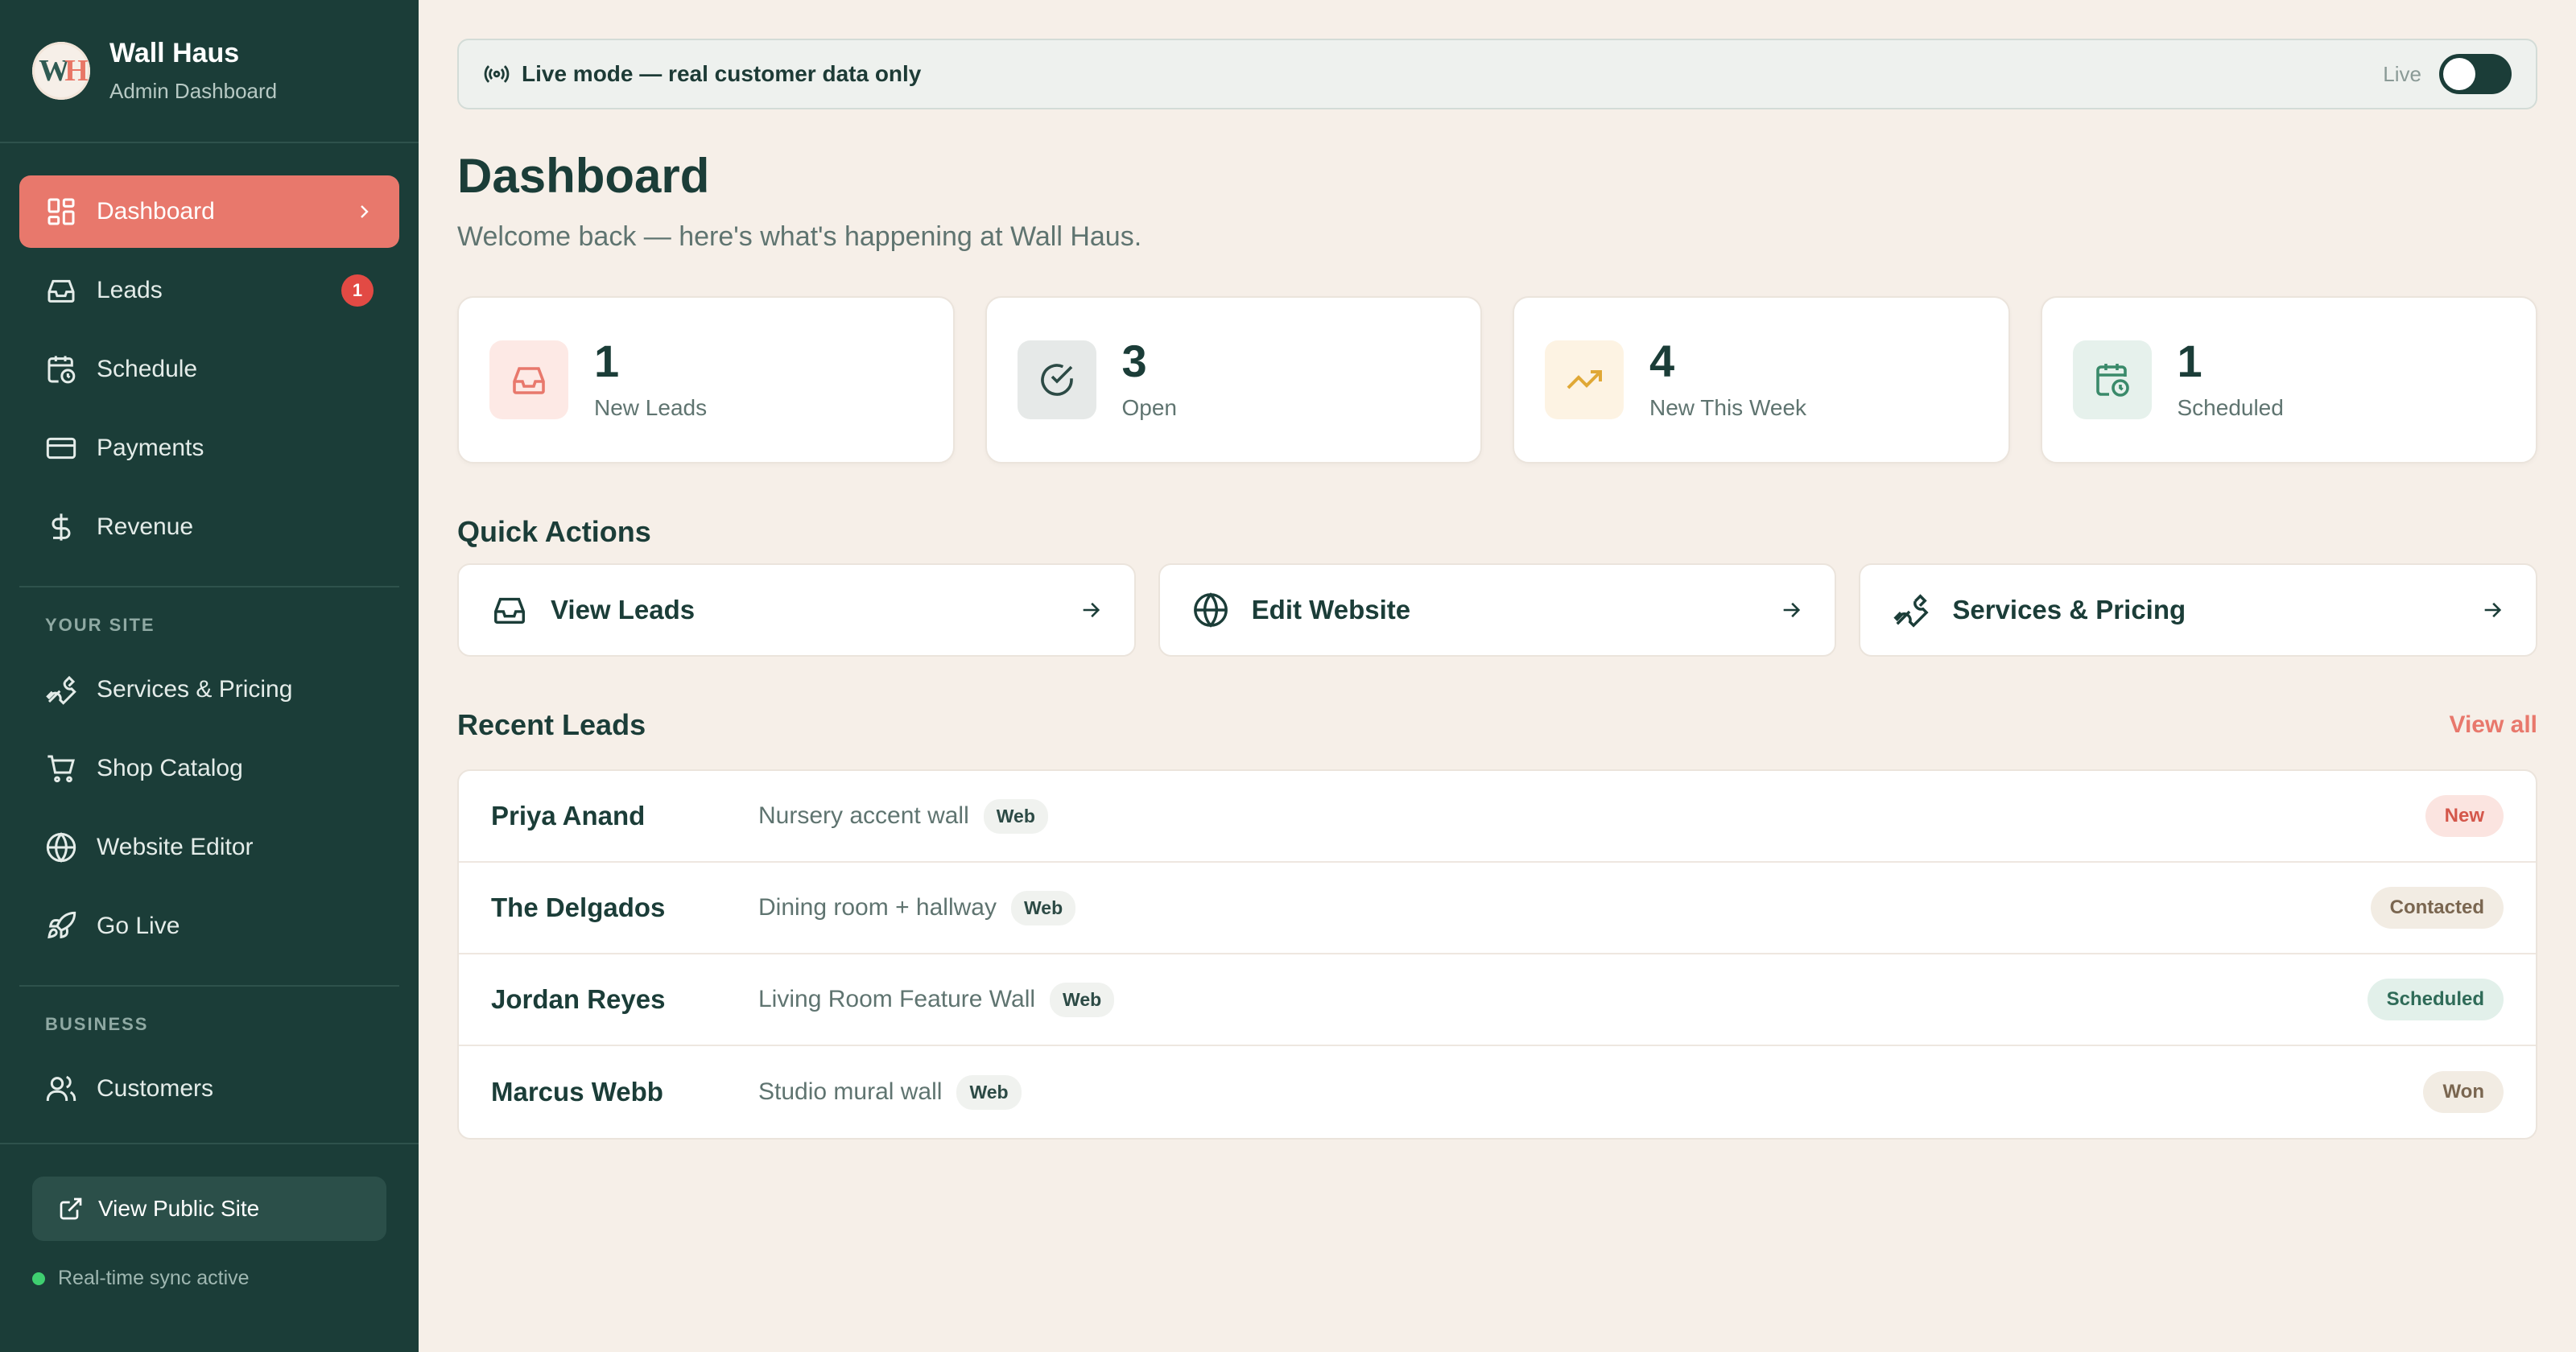 The image size is (2576, 1352). I want to click on live-mode-banner: Live mode — real customer data only Live, so click(1497, 74).